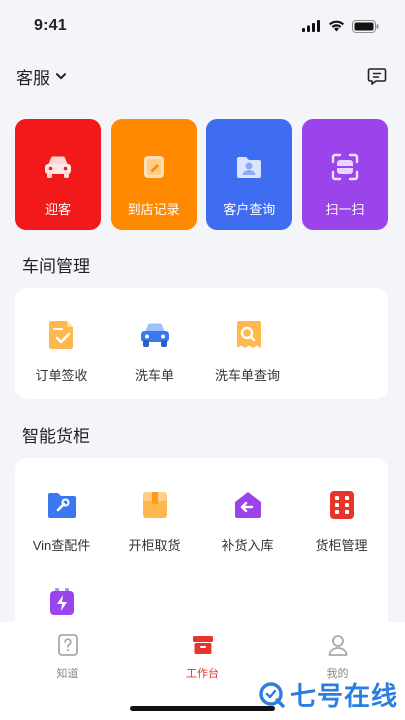 This screenshot has height=720, width=405. I want to click on workshop-item-label: 洗车单, so click(154, 375).